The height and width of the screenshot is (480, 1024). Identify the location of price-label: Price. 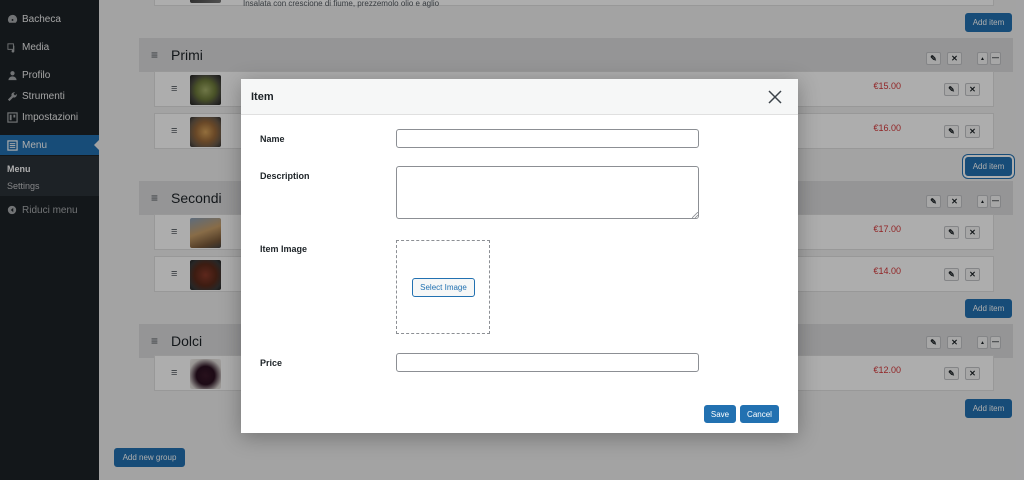
(271, 363).